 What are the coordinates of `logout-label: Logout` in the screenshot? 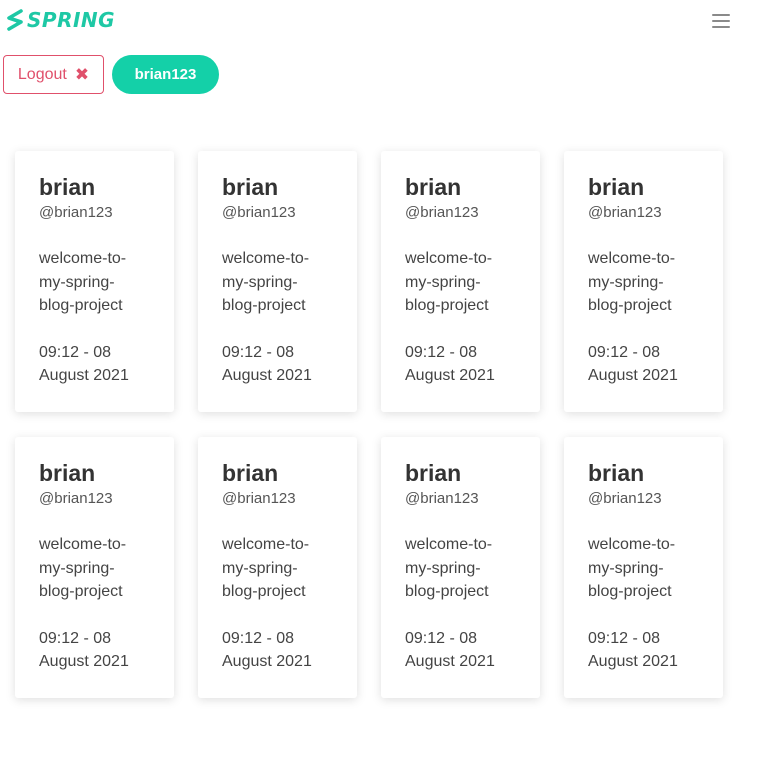 It's located at (42, 74).